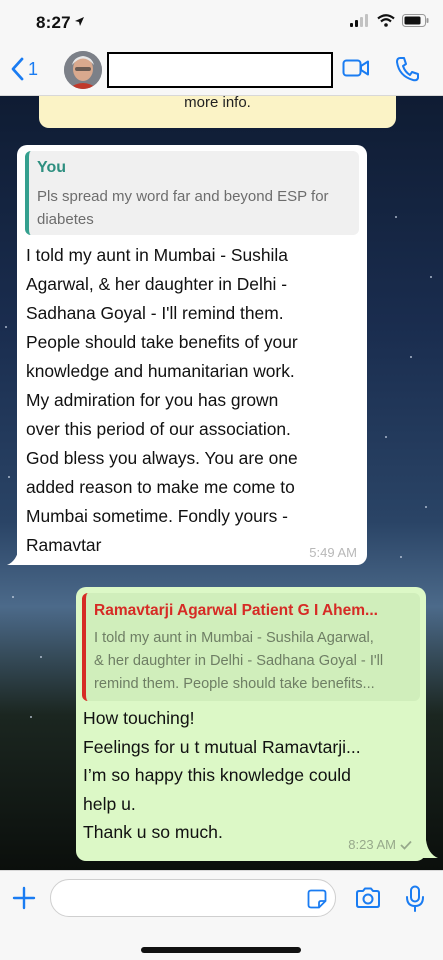  I want to click on voice-call-icon, so click(407, 69).